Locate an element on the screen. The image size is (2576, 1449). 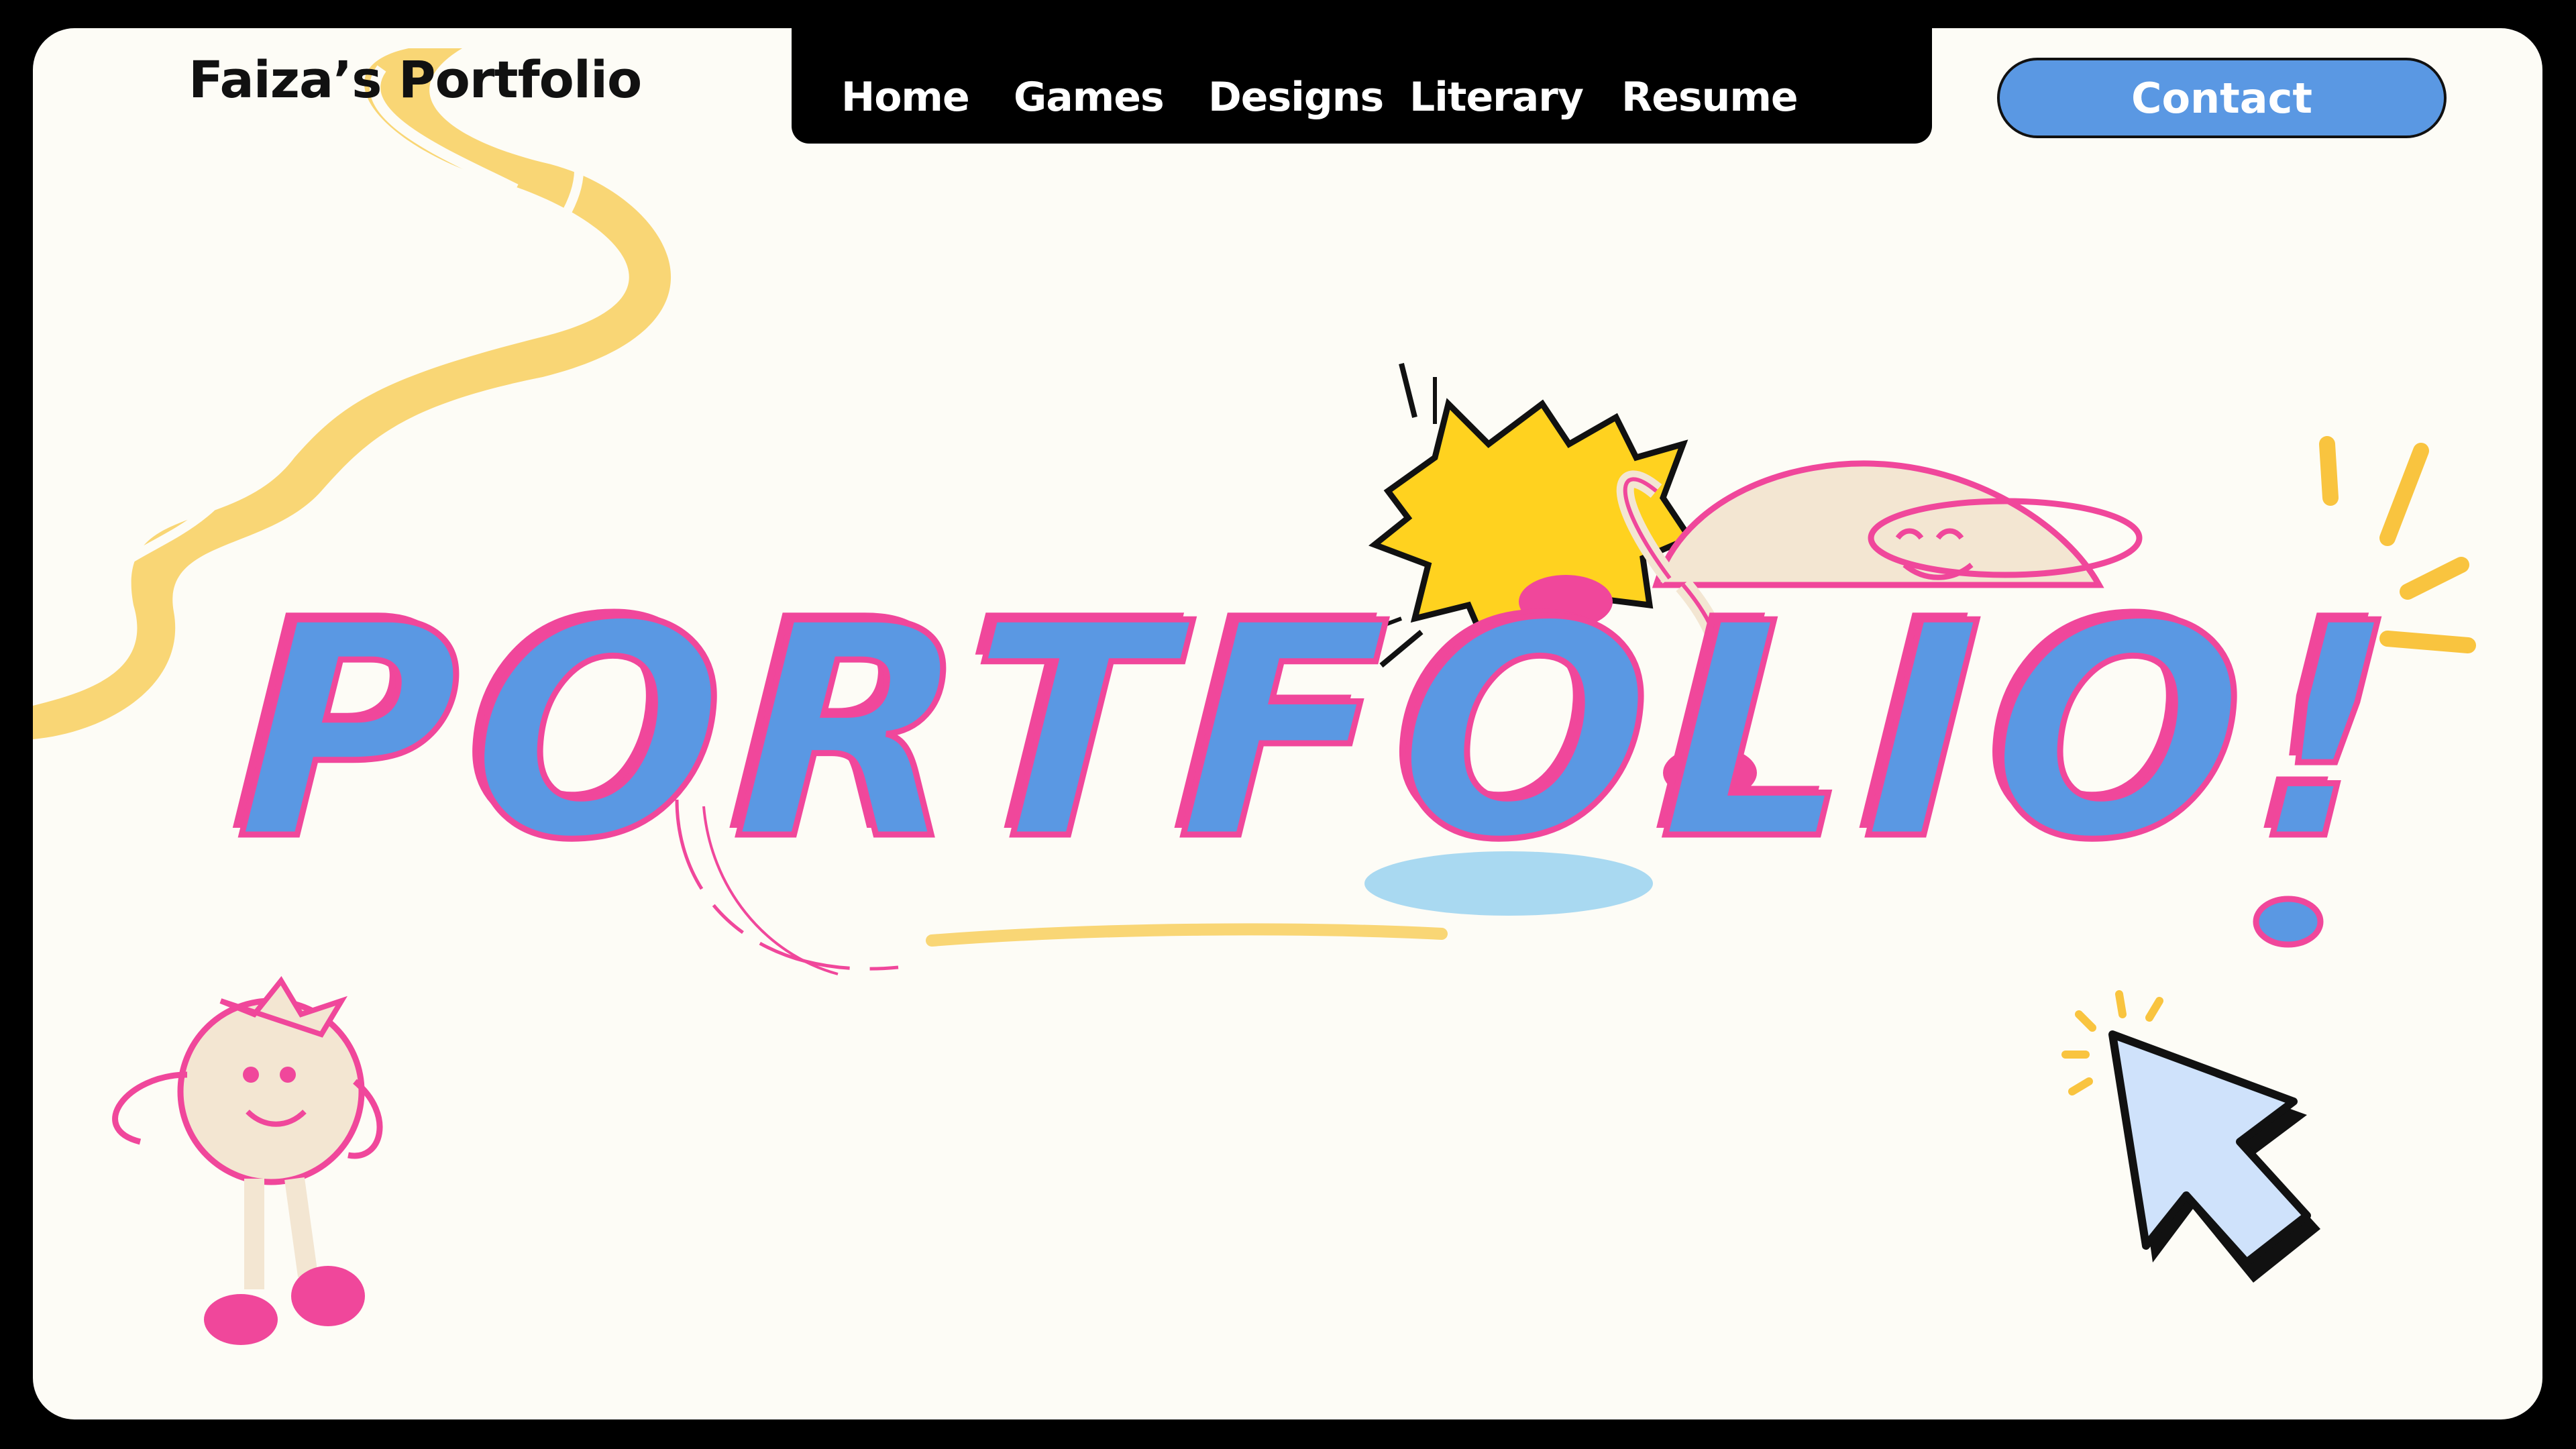
mouse-cursor-icon is located at coordinates (2190, 1136).